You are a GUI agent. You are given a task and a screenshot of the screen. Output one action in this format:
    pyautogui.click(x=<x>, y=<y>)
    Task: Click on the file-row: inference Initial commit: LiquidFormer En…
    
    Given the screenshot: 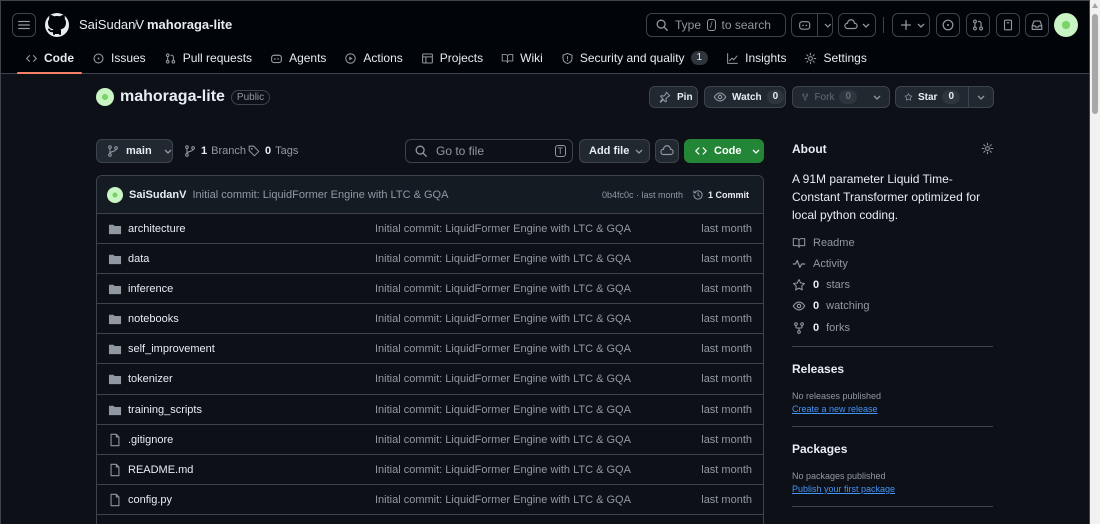 What is the action you would take?
    pyautogui.click(x=430, y=289)
    